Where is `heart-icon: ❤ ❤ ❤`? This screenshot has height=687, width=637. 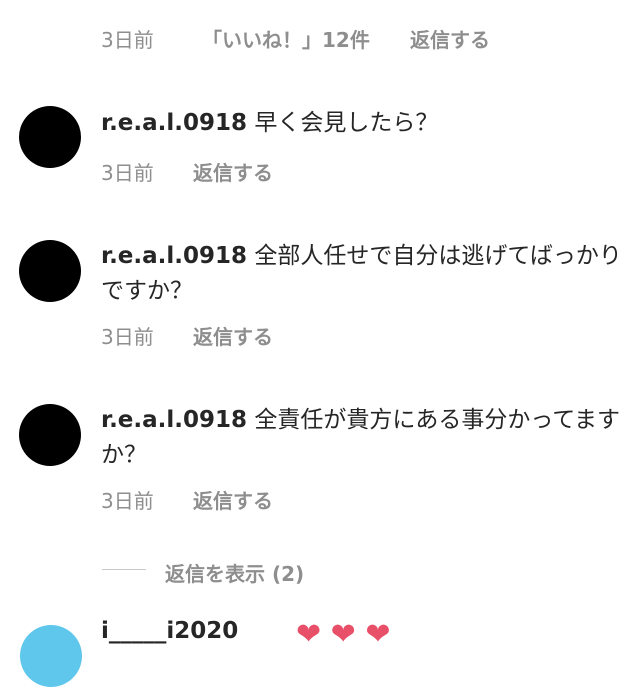 heart-icon: ❤ ❤ ❤ is located at coordinates (343, 634).